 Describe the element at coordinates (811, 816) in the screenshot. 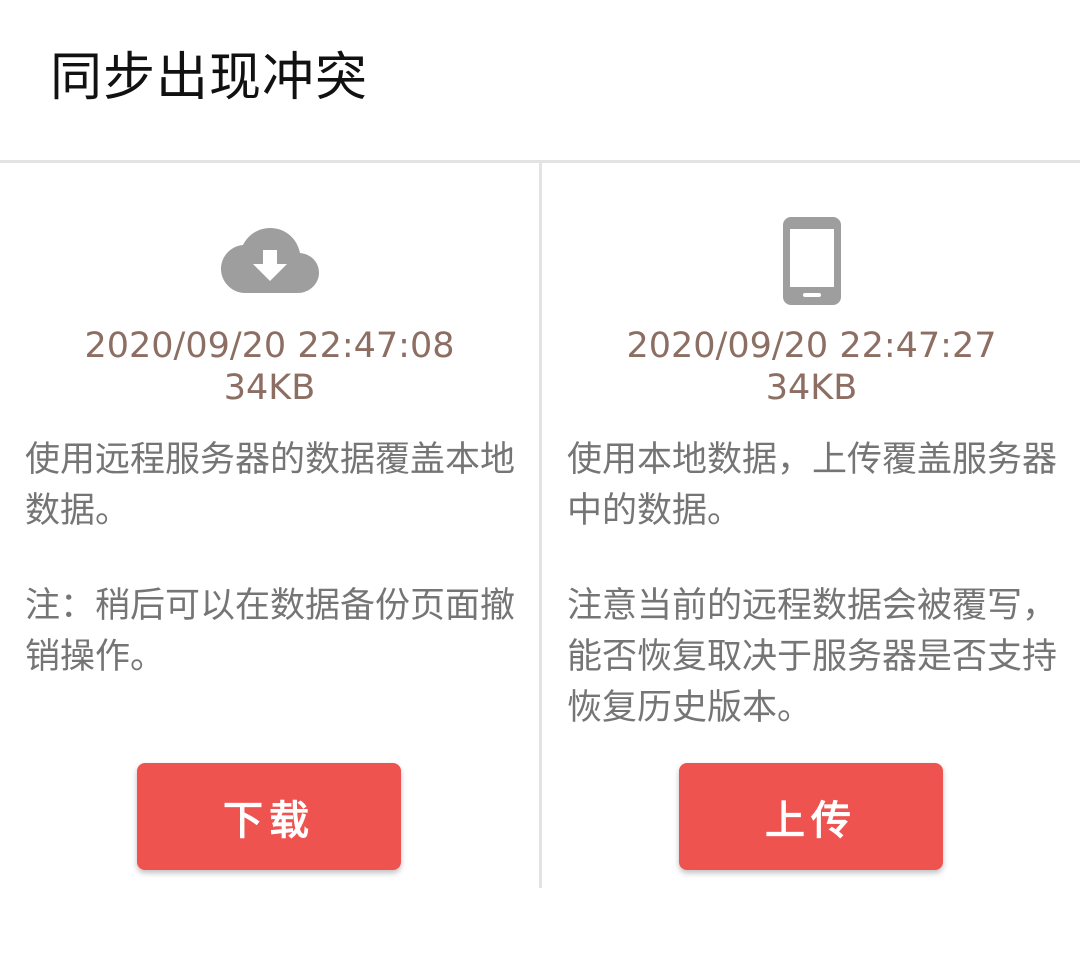

I see `upload-button: 上传` at that location.